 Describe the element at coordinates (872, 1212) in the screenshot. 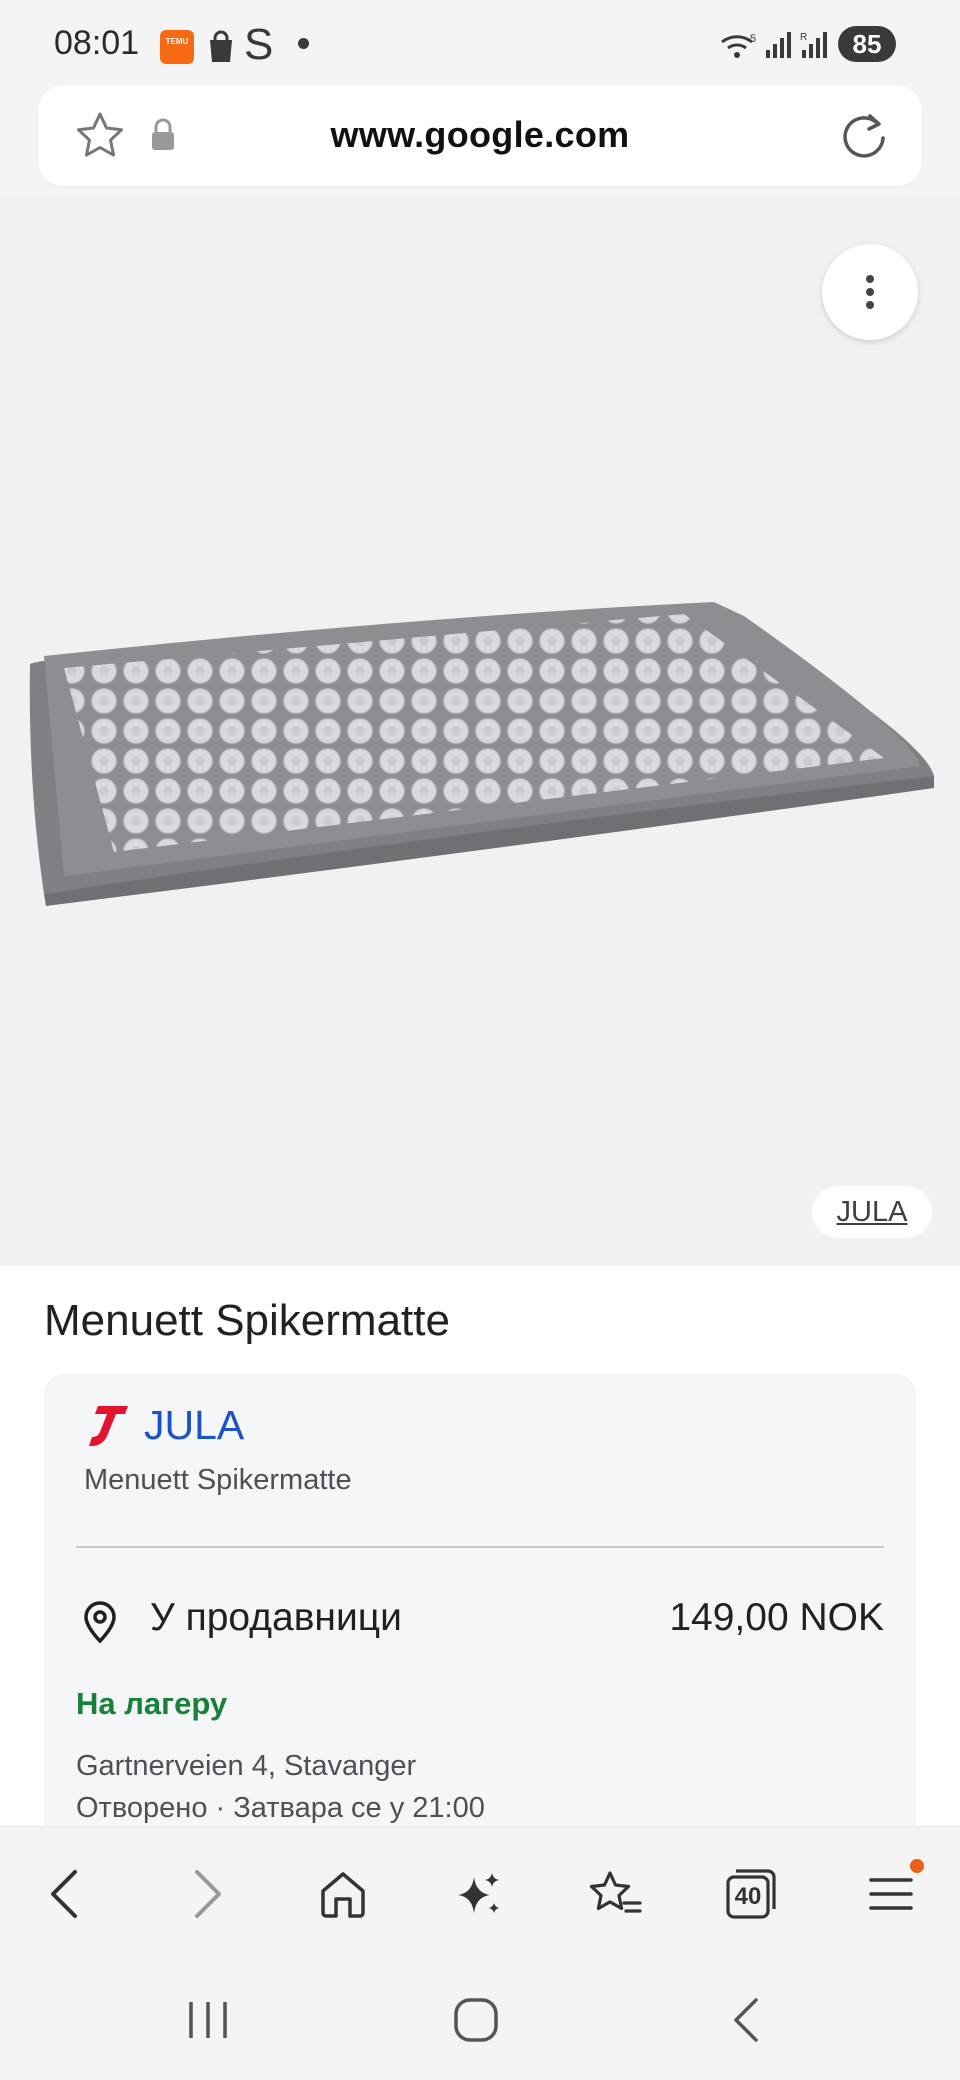

I see `image-source-link: JULA` at that location.